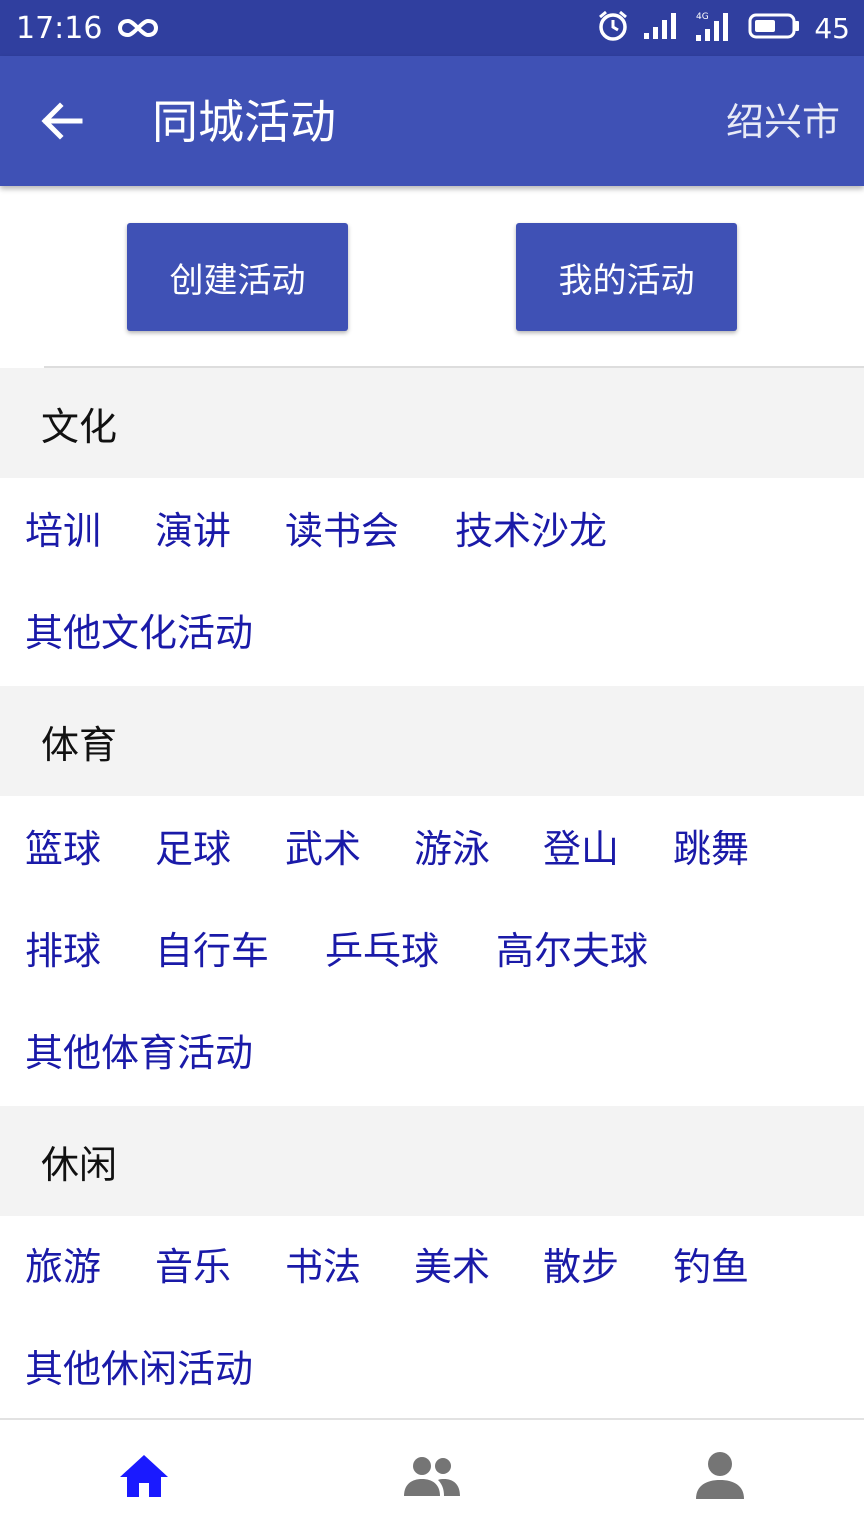 The width and height of the screenshot is (864, 1536). I want to click on tag-football: 足球, so click(193, 849).